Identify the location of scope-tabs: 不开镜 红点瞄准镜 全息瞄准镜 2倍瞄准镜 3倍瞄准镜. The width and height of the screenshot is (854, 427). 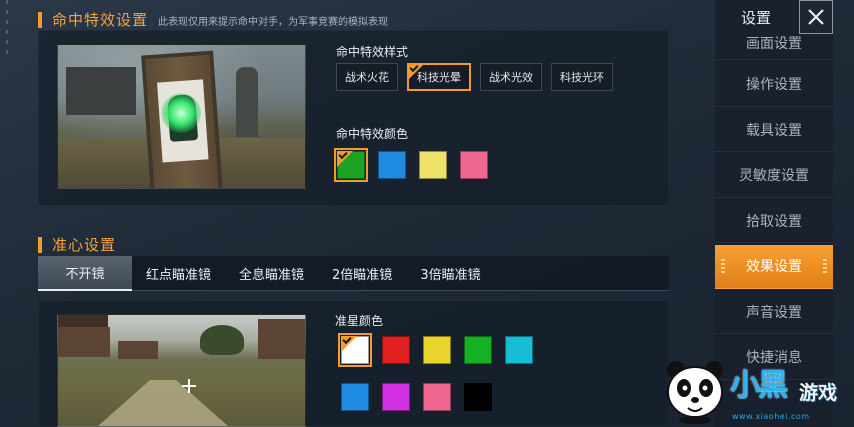
(353, 273).